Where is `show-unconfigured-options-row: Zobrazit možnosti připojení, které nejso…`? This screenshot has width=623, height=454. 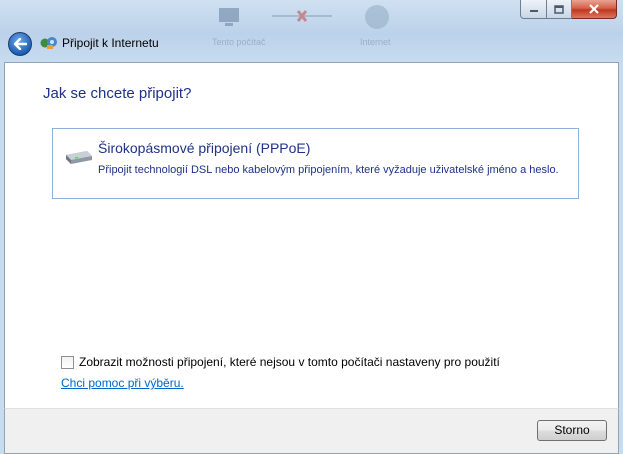 show-unconfigured-options-row: Zobrazit možnosti připojení, které nejso… is located at coordinates (280, 362).